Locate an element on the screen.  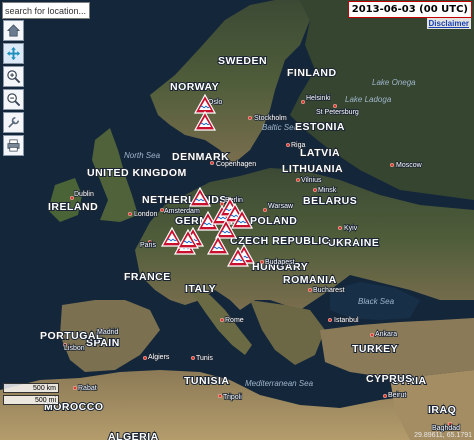
city-vilnius: Vilnius is located at coordinates (309, 180).